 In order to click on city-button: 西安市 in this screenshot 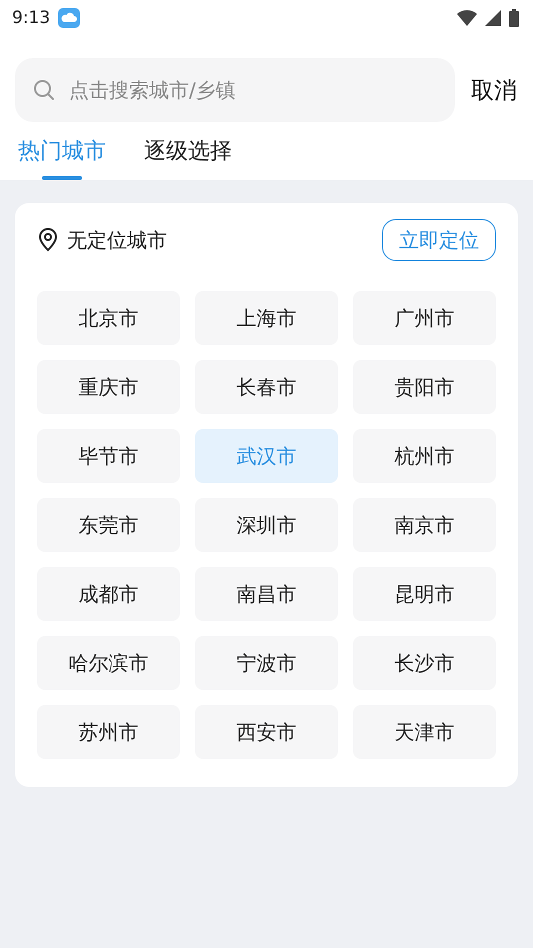, I will do `click(266, 732)`.